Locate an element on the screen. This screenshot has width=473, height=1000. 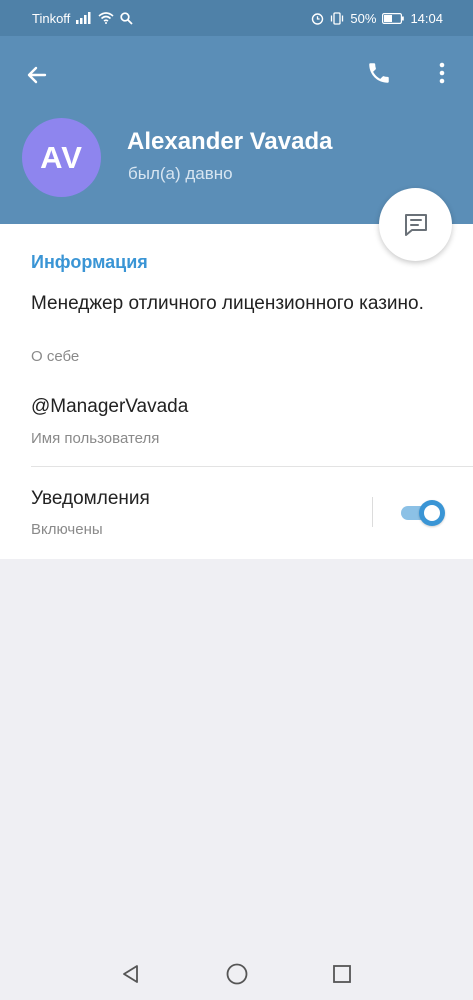
notifications-status: Включены is located at coordinates (67, 529).